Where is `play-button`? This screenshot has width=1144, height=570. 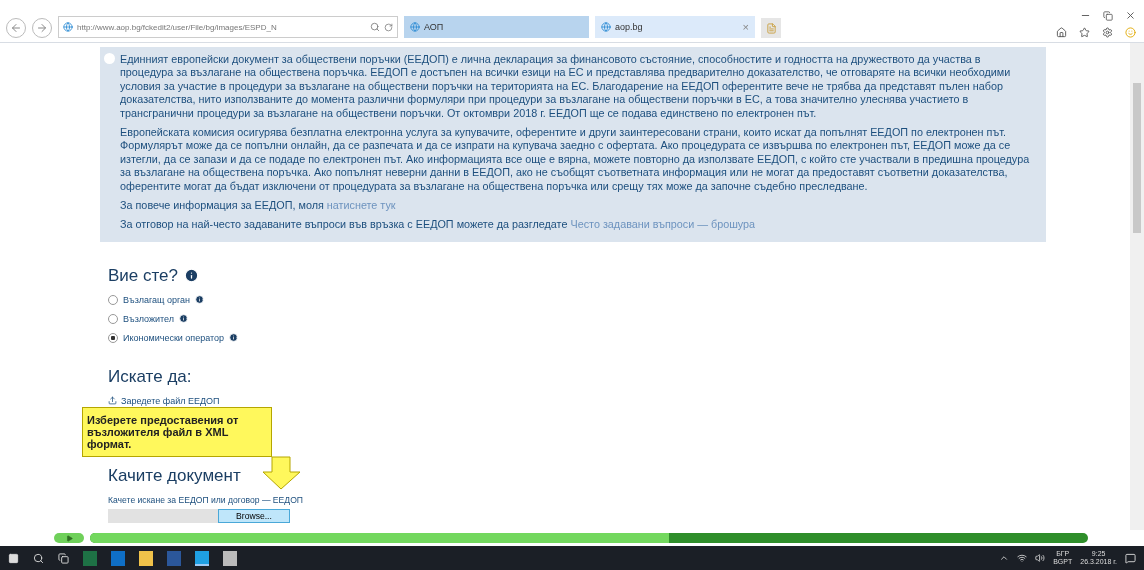
play-button is located at coordinates (69, 538).